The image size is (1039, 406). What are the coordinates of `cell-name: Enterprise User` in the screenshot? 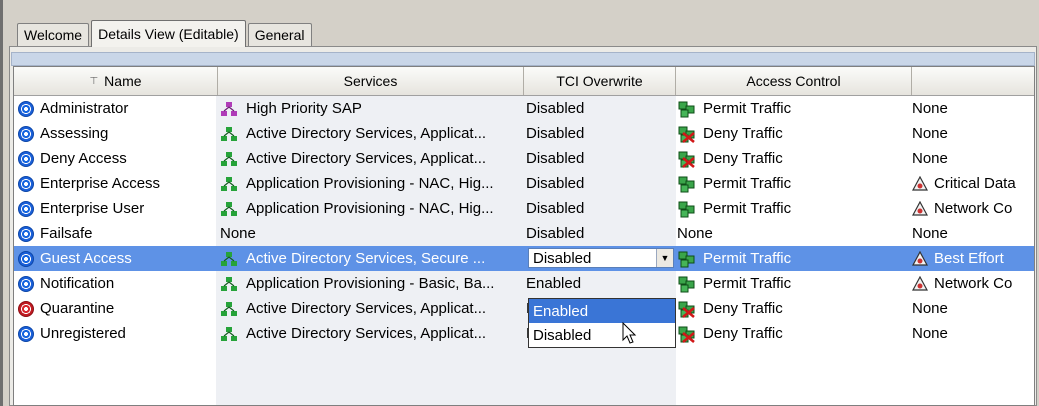 It's located at (117, 208).